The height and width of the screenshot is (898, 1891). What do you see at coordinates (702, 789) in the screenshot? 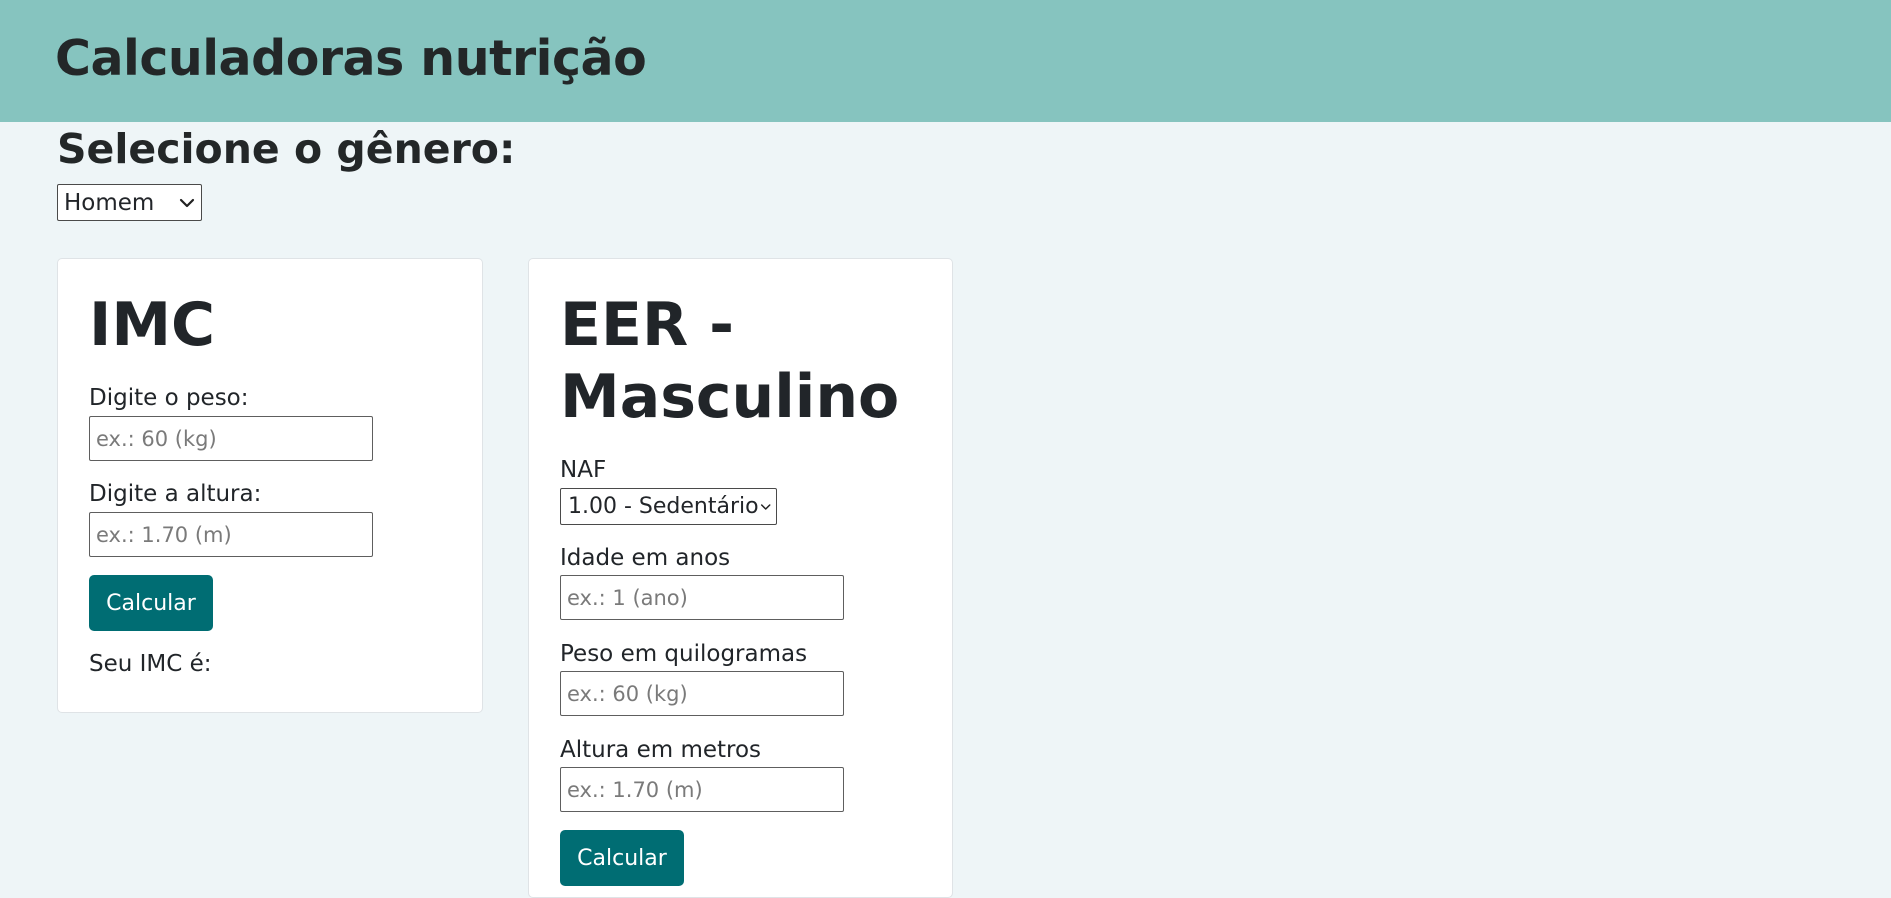
I see `eer-height-input` at bounding box center [702, 789].